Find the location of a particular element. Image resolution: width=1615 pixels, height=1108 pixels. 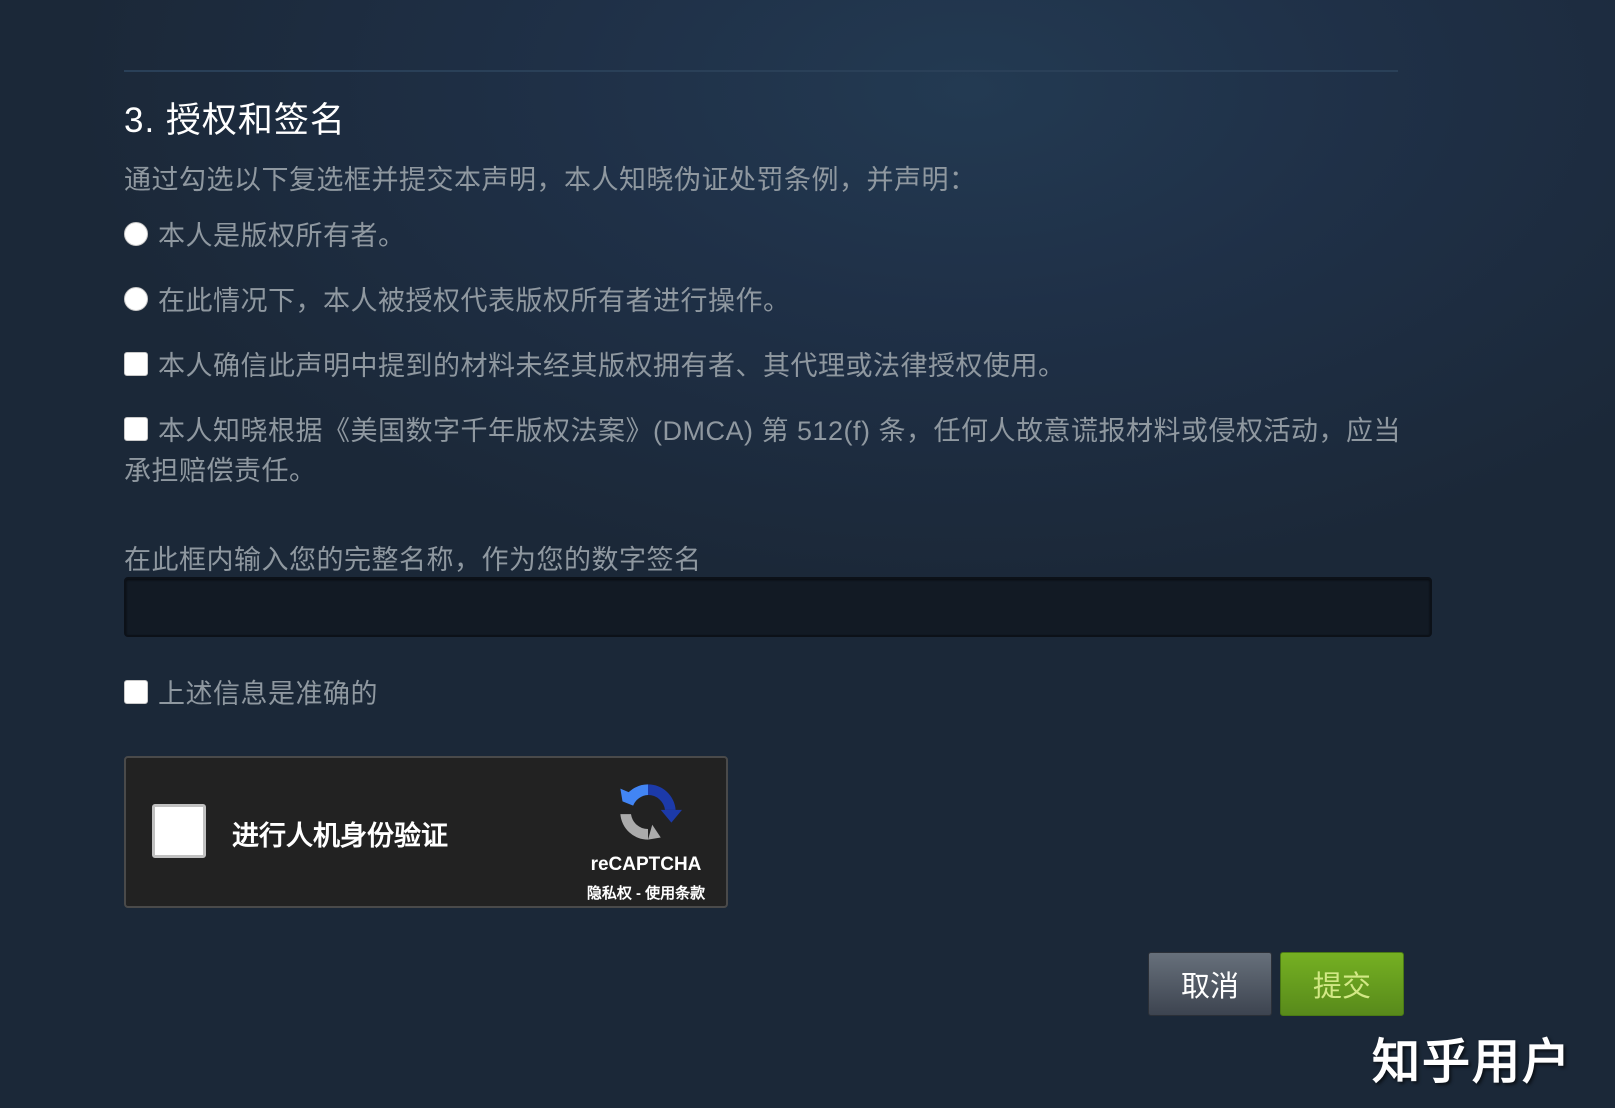

recaptcha-privacy-link: 隐私权 is located at coordinates (609, 893).